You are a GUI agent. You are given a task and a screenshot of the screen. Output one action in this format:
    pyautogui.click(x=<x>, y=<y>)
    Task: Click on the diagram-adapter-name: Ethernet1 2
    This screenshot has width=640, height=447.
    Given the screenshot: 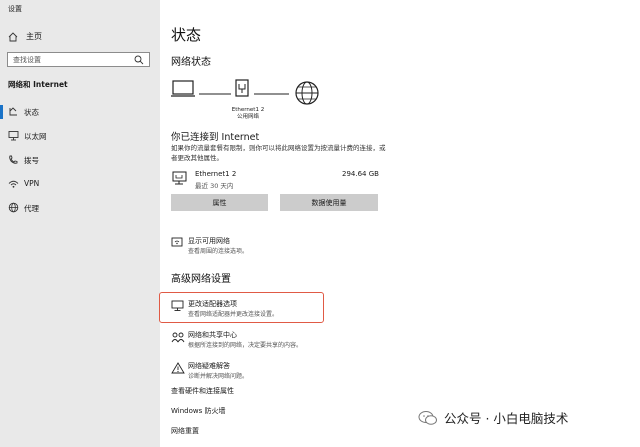 What is the action you would take?
    pyautogui.click(x=248, y=110)
    